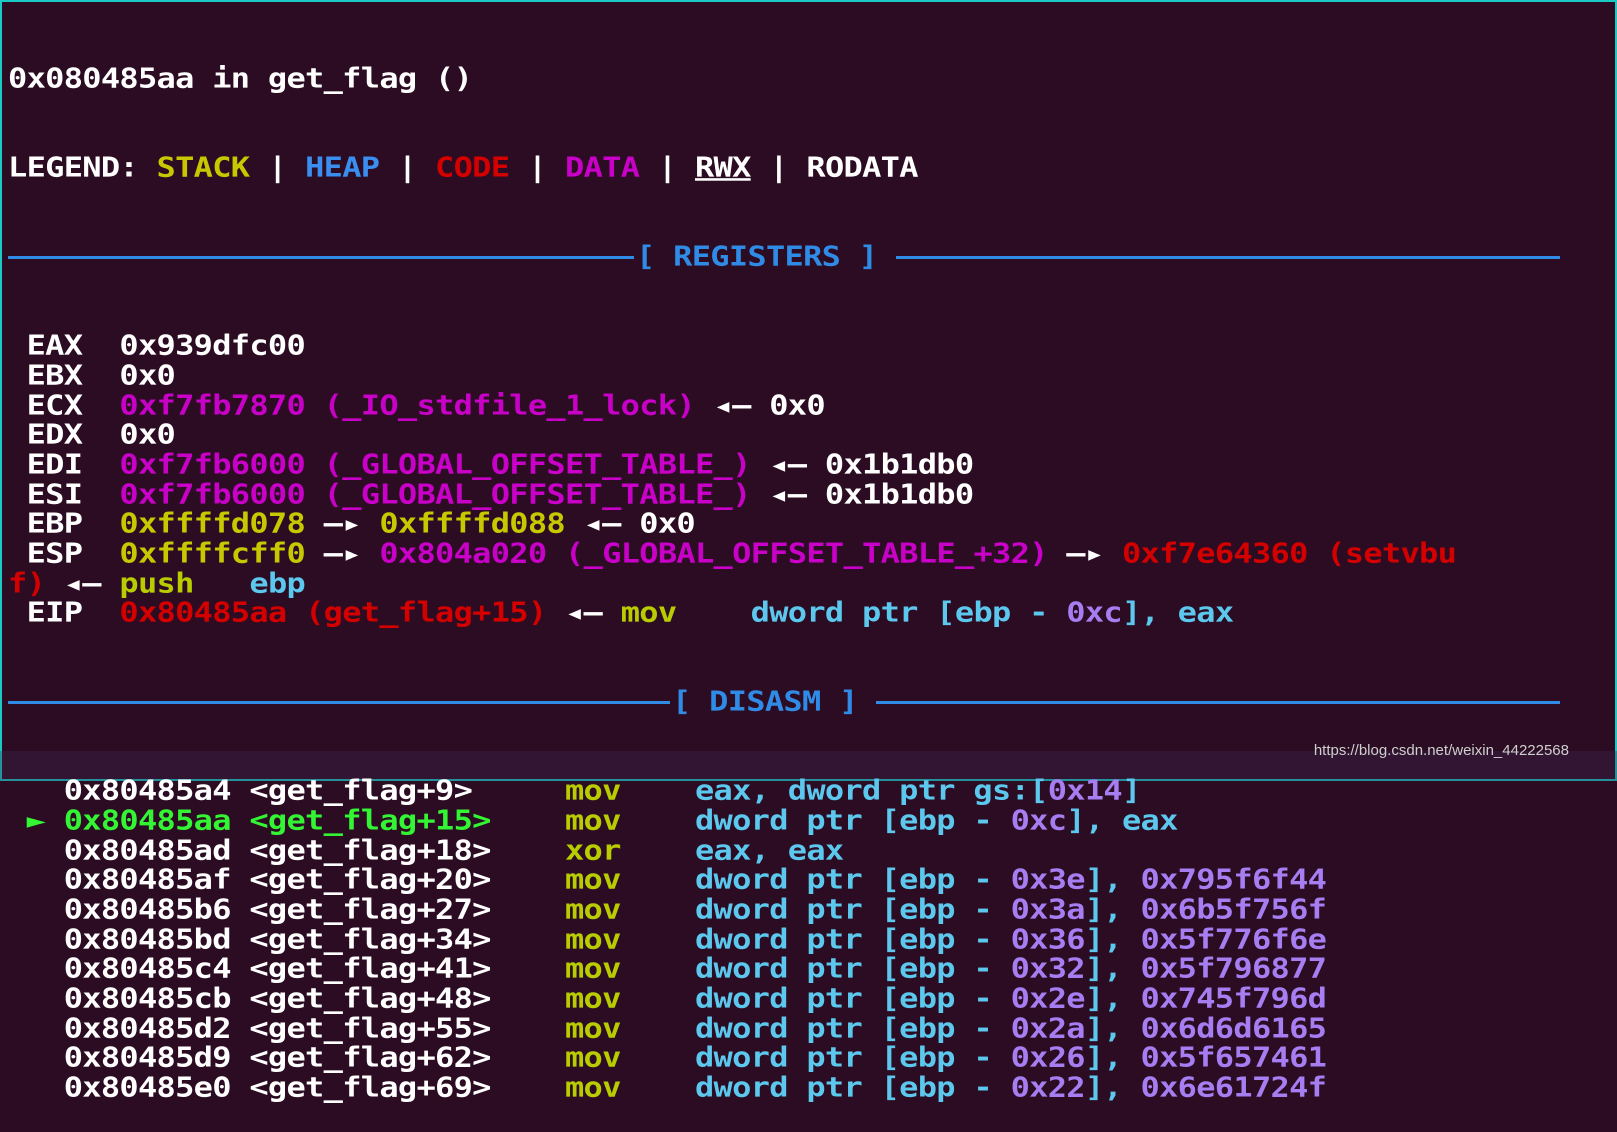  What do you see at coordinates (648, 612) in the screenshot?
I see `register-value: mov` at bounding box center [648, 612].